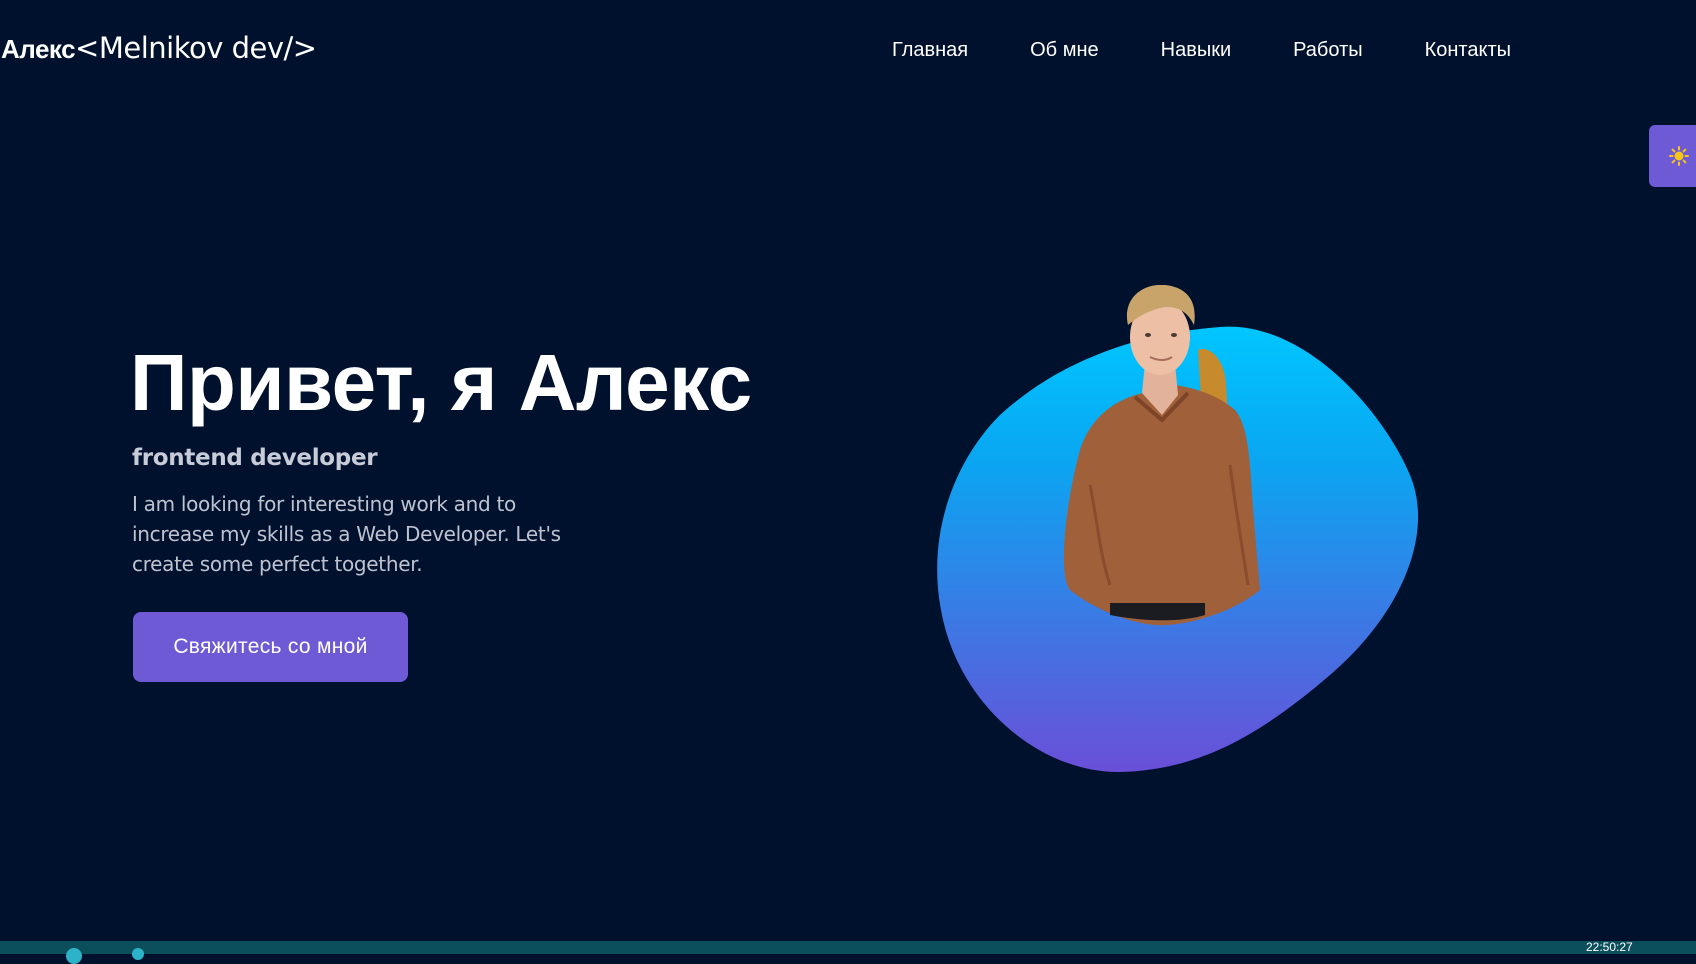  What do you see at coordinates (1196, 50) in the screenshot?
I see `nav-item-skills: Навыки` at bounding box center [1196, 50].